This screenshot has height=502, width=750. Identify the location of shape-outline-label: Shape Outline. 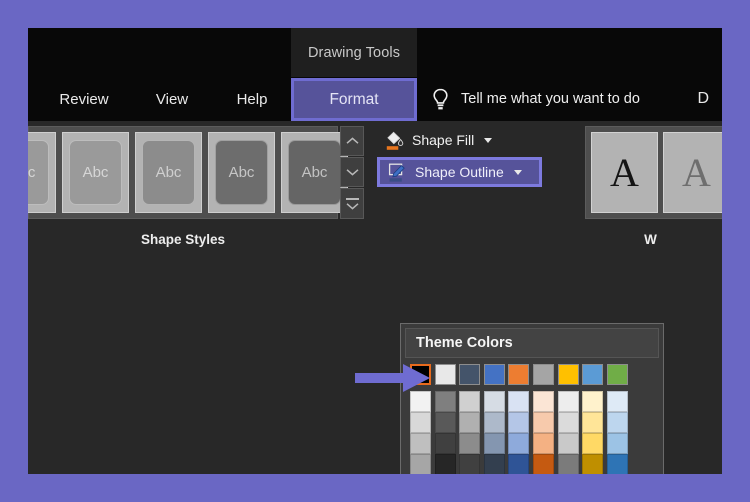
(459, 172).